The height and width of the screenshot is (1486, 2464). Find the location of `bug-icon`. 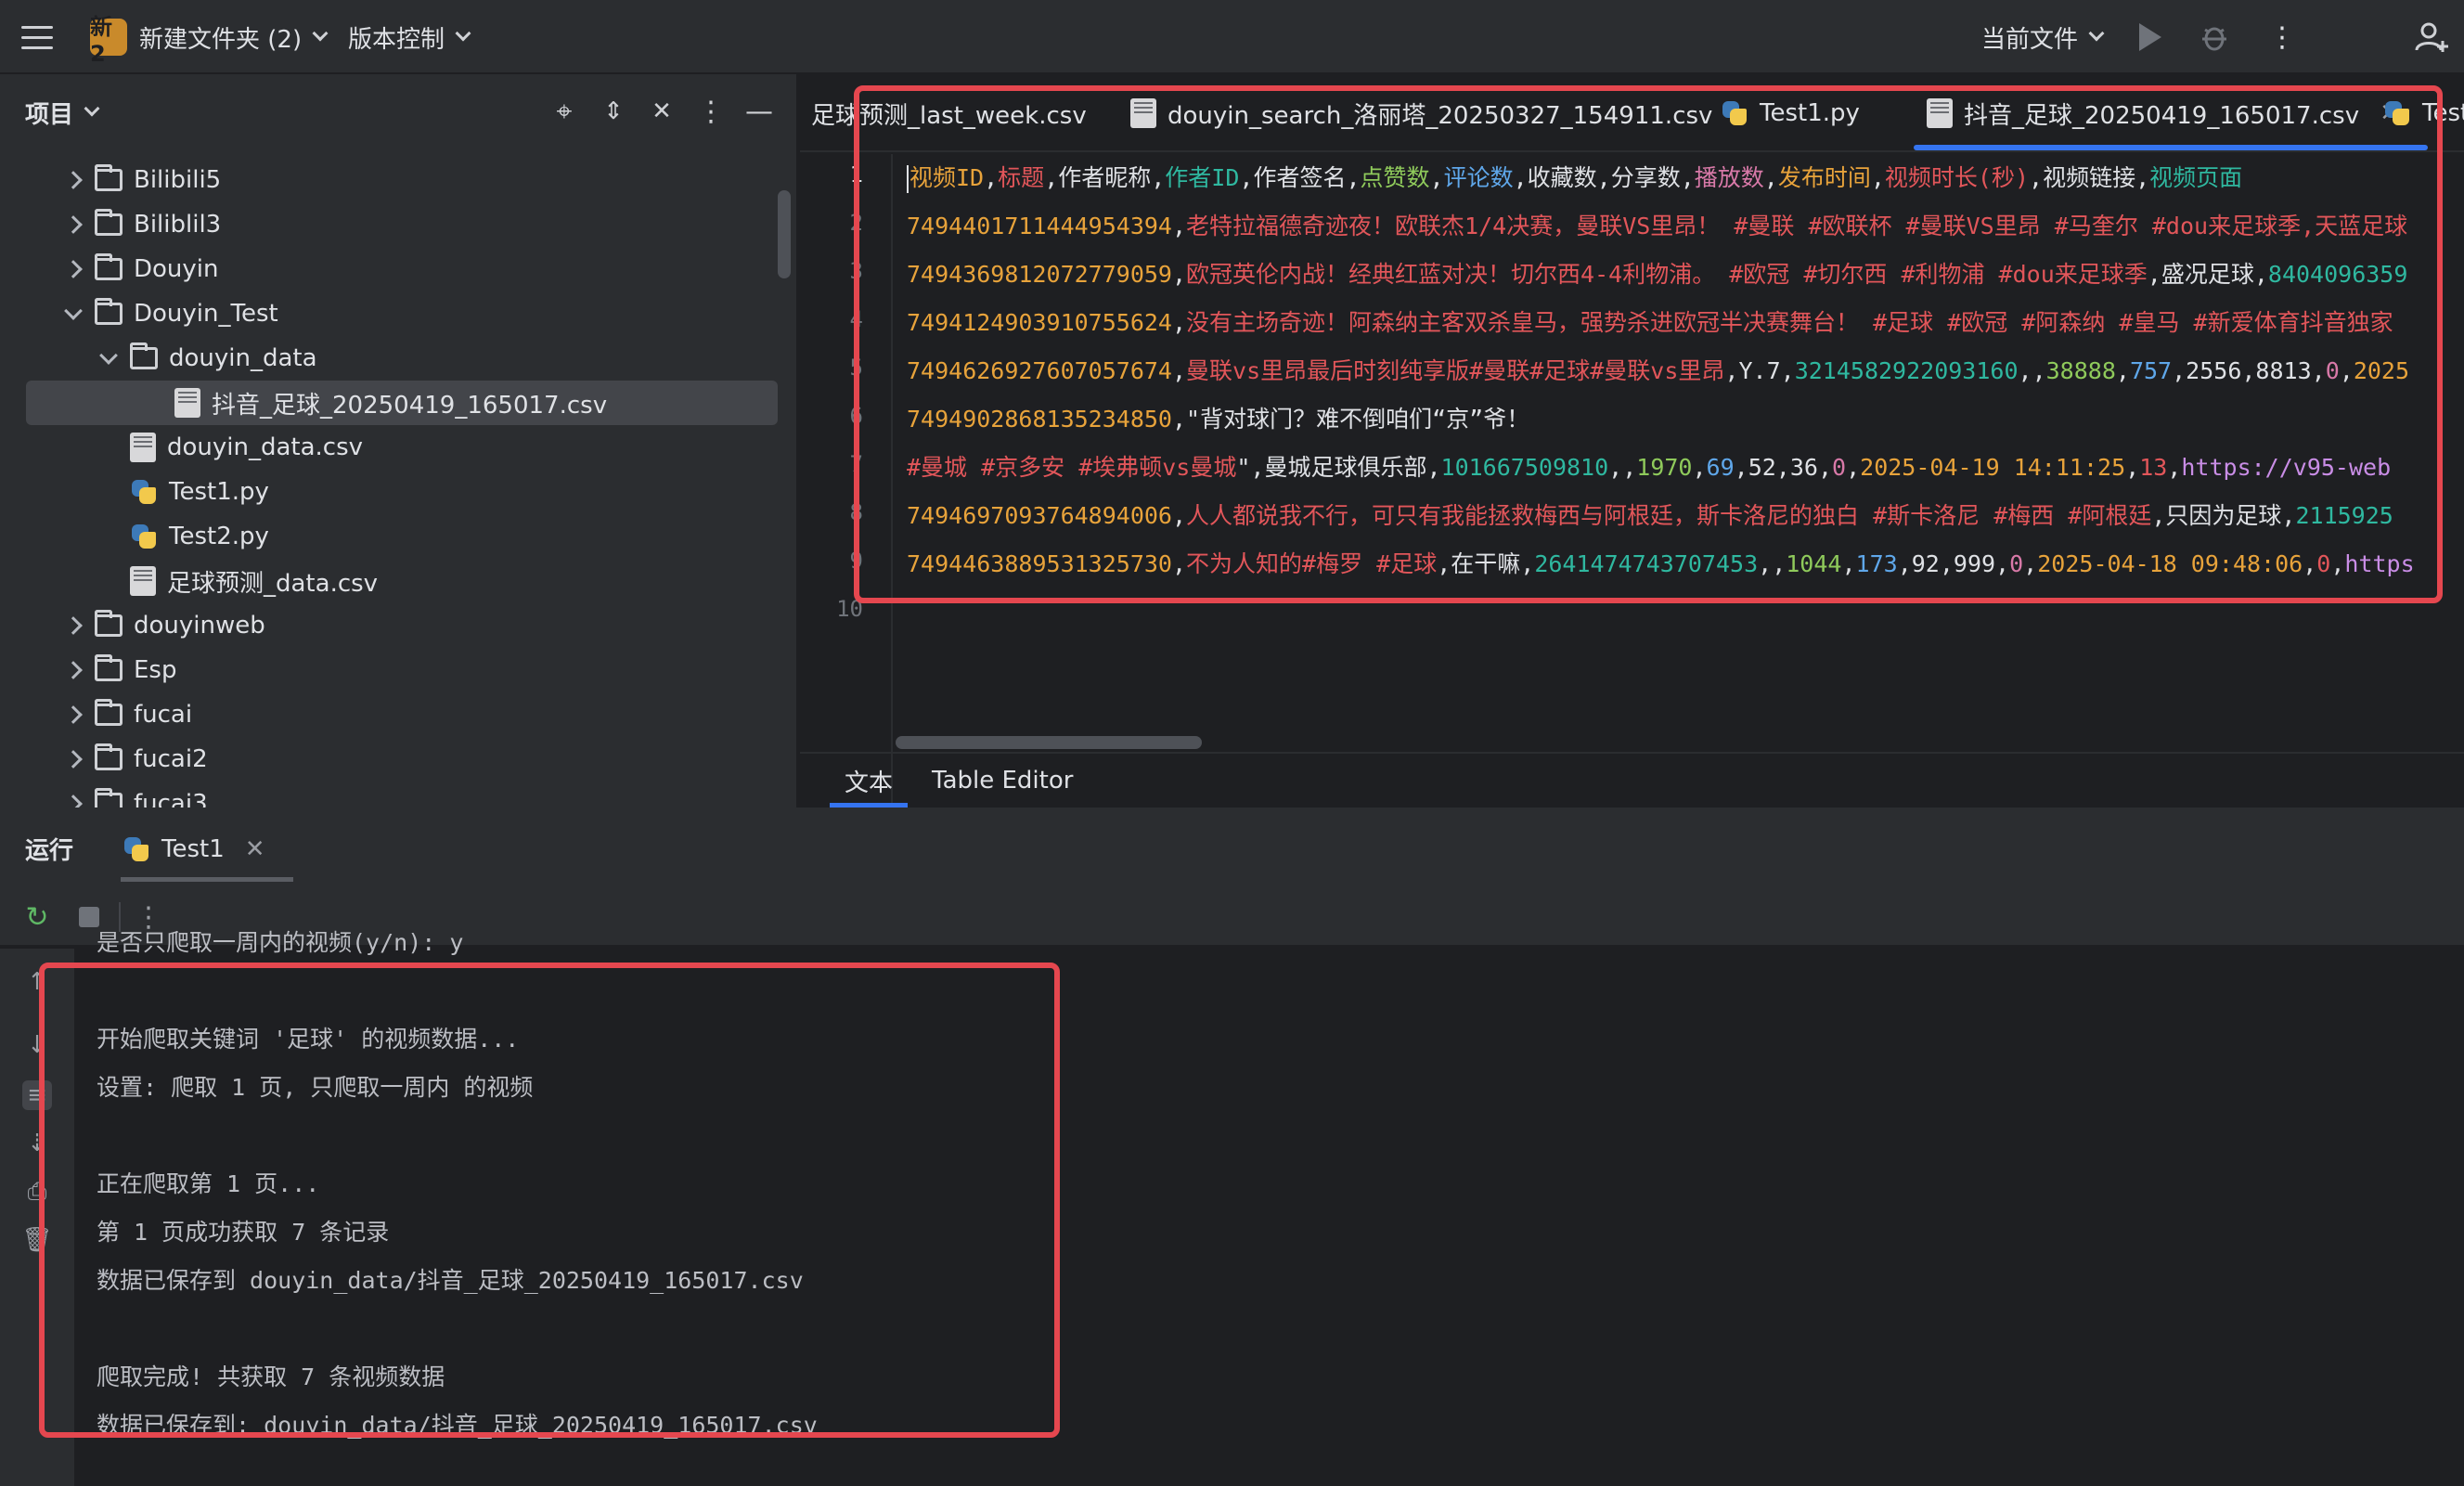

bug-icon is located at coordinates (2214, 39).